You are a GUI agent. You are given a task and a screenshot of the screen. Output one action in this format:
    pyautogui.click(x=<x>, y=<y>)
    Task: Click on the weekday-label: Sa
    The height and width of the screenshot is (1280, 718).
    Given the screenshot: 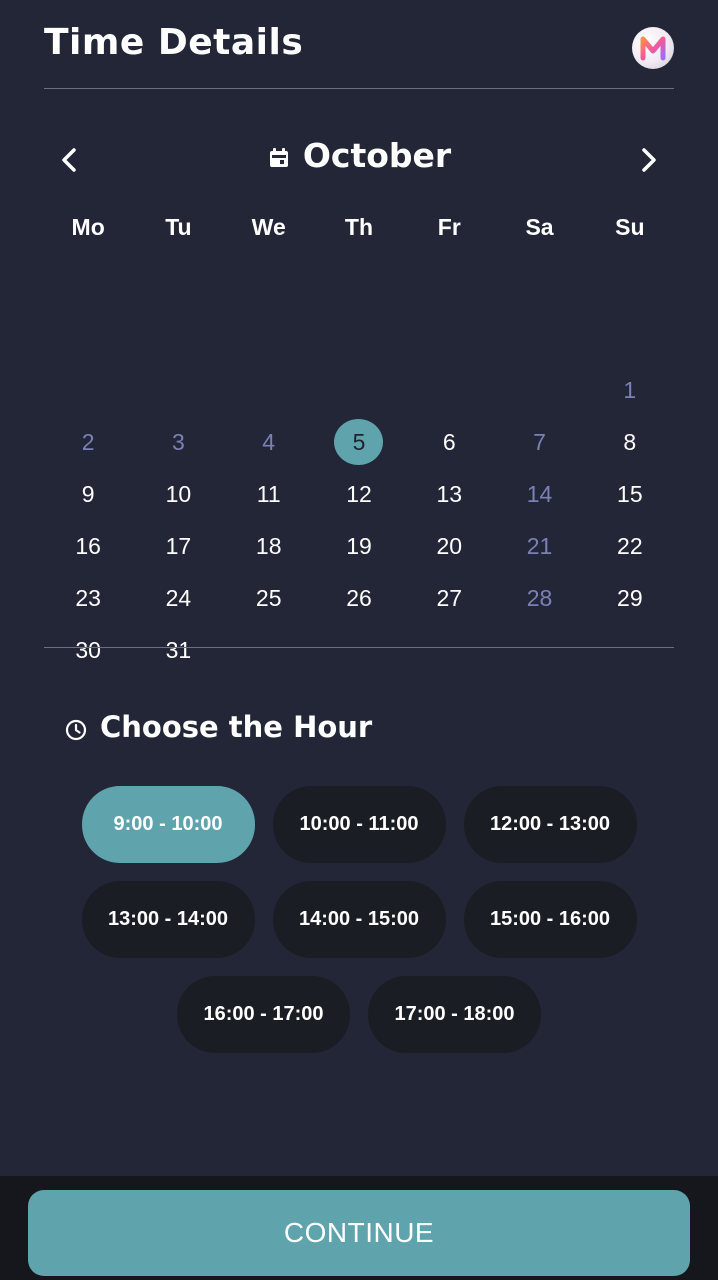 What is the action you would take?
    pyautogui.click(x=539, y=227)
    